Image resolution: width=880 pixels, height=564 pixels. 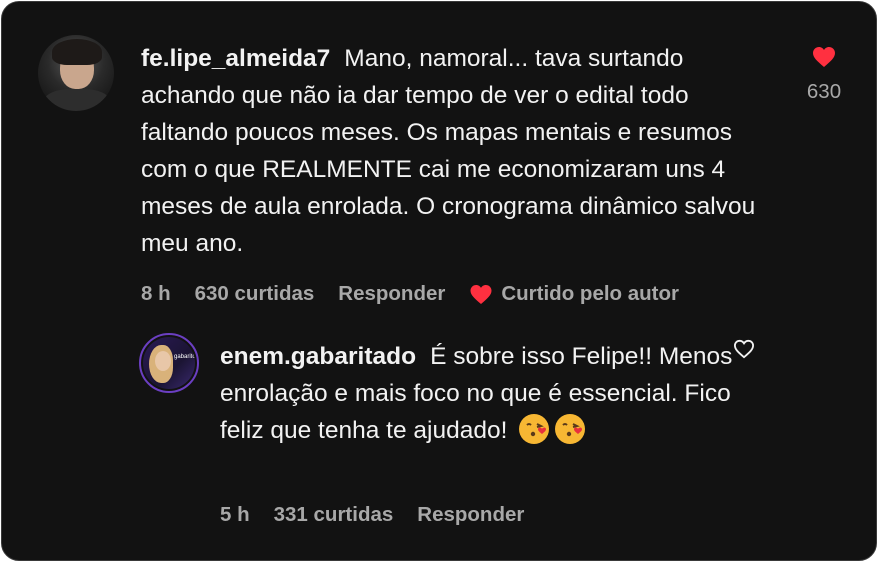 What do you see at coordinates (184, 357) in the screenshot?
I see `avatar-logo: gabarito` at bounding box center [184, 357].